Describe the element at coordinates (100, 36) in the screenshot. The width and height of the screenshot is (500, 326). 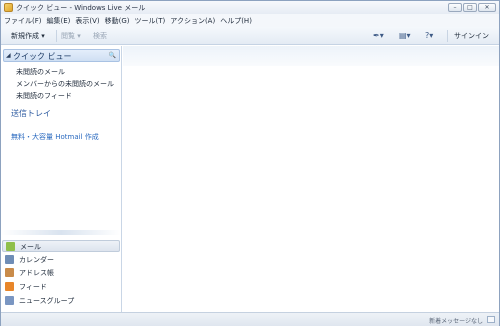
I see `search-button: 検索` at that location.